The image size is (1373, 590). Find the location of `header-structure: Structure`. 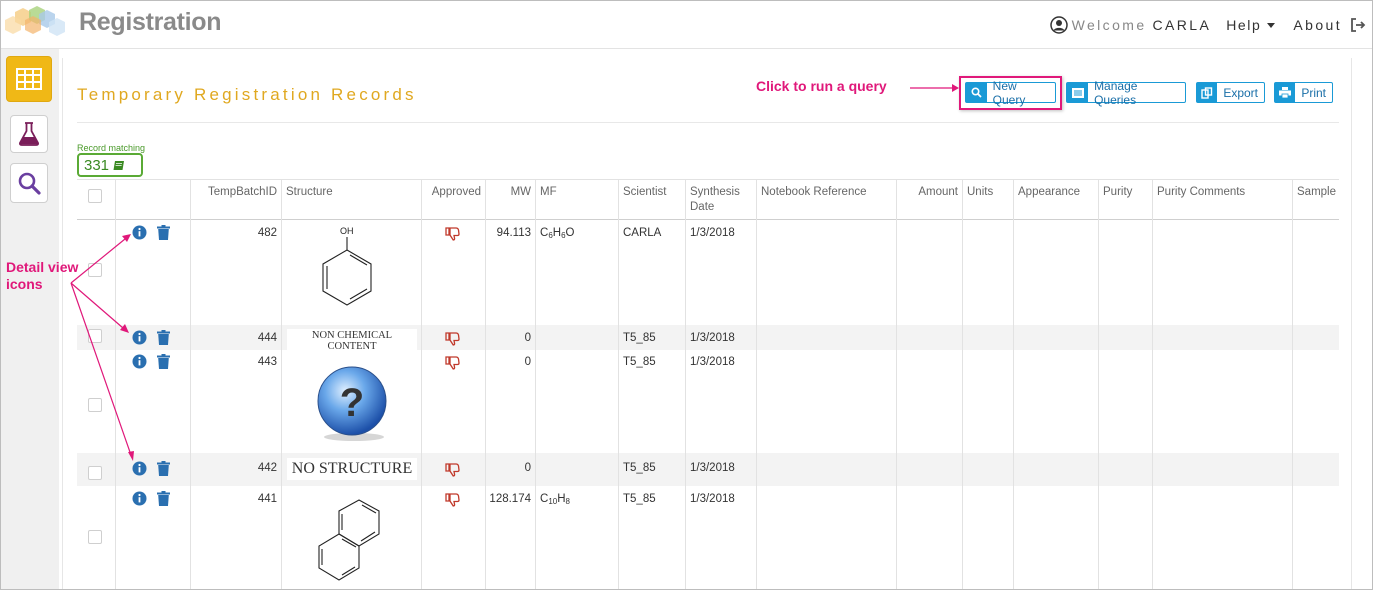

header-structure: Structure is located at coordinates (351, 199).